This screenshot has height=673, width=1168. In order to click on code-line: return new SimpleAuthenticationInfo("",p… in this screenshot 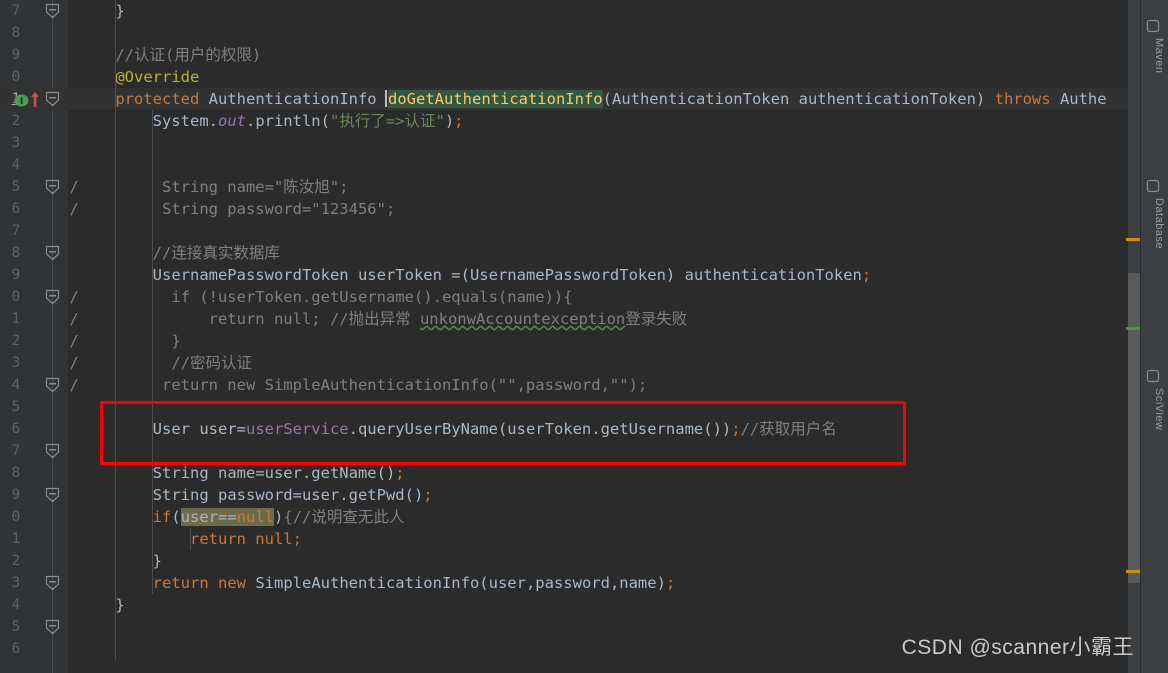, I will do `click(604, 385)`.